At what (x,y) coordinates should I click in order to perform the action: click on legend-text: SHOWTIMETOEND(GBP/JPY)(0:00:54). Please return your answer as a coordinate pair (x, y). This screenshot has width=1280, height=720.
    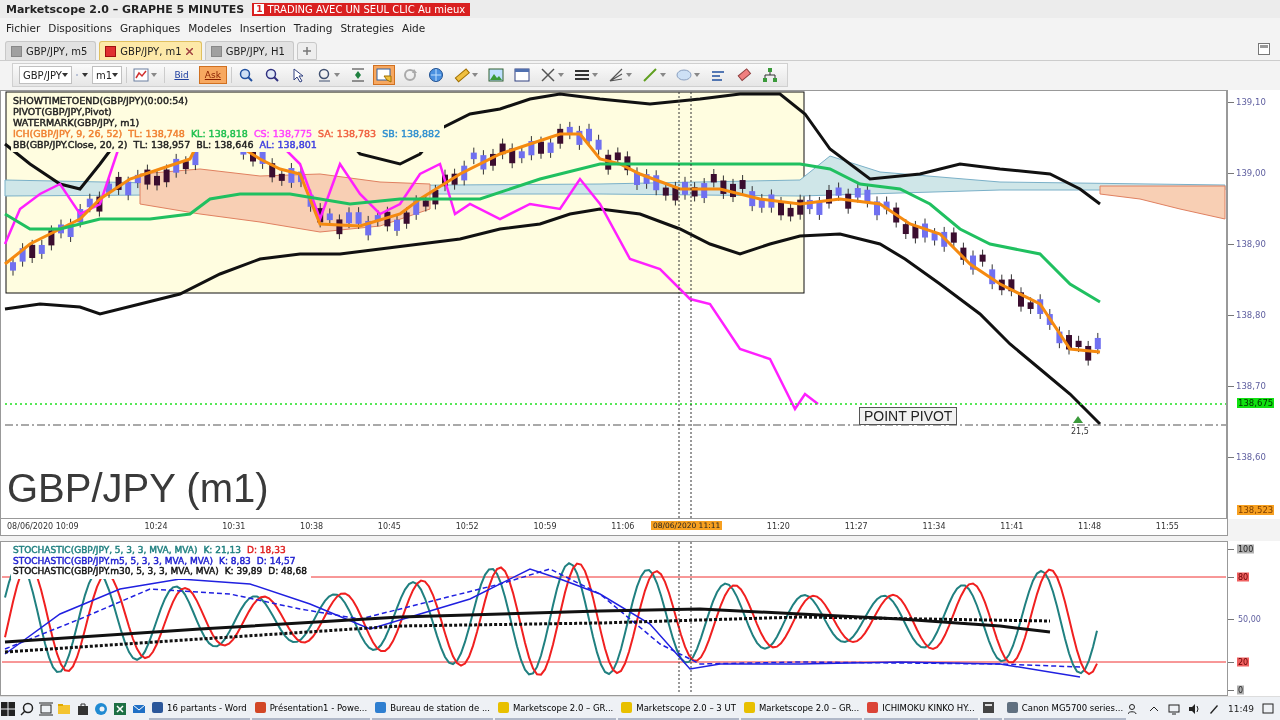
    Looking at the image, I should click on (100, 100).